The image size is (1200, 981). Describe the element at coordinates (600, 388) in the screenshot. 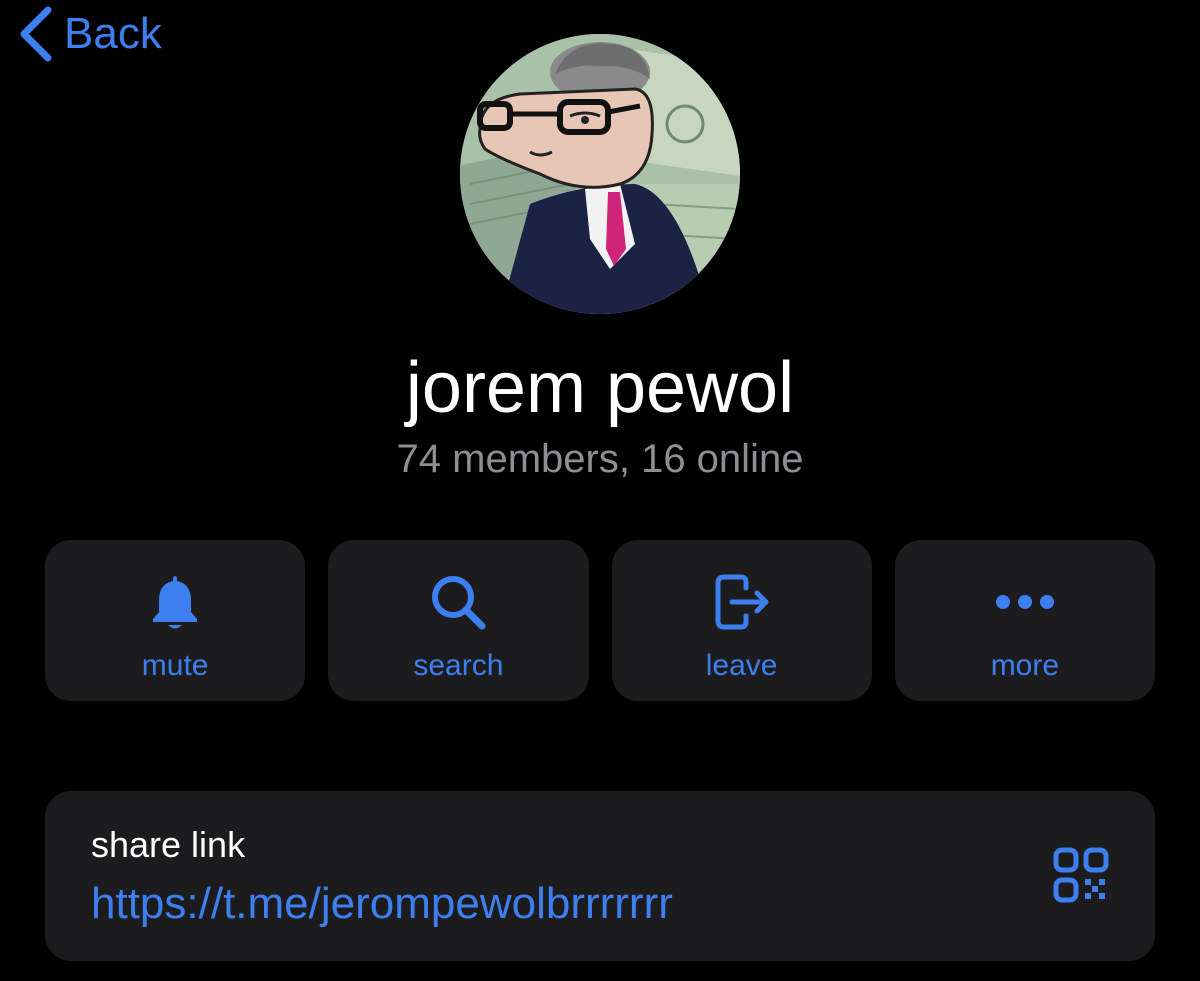

I see `group-name: jorem pewol` at that location.